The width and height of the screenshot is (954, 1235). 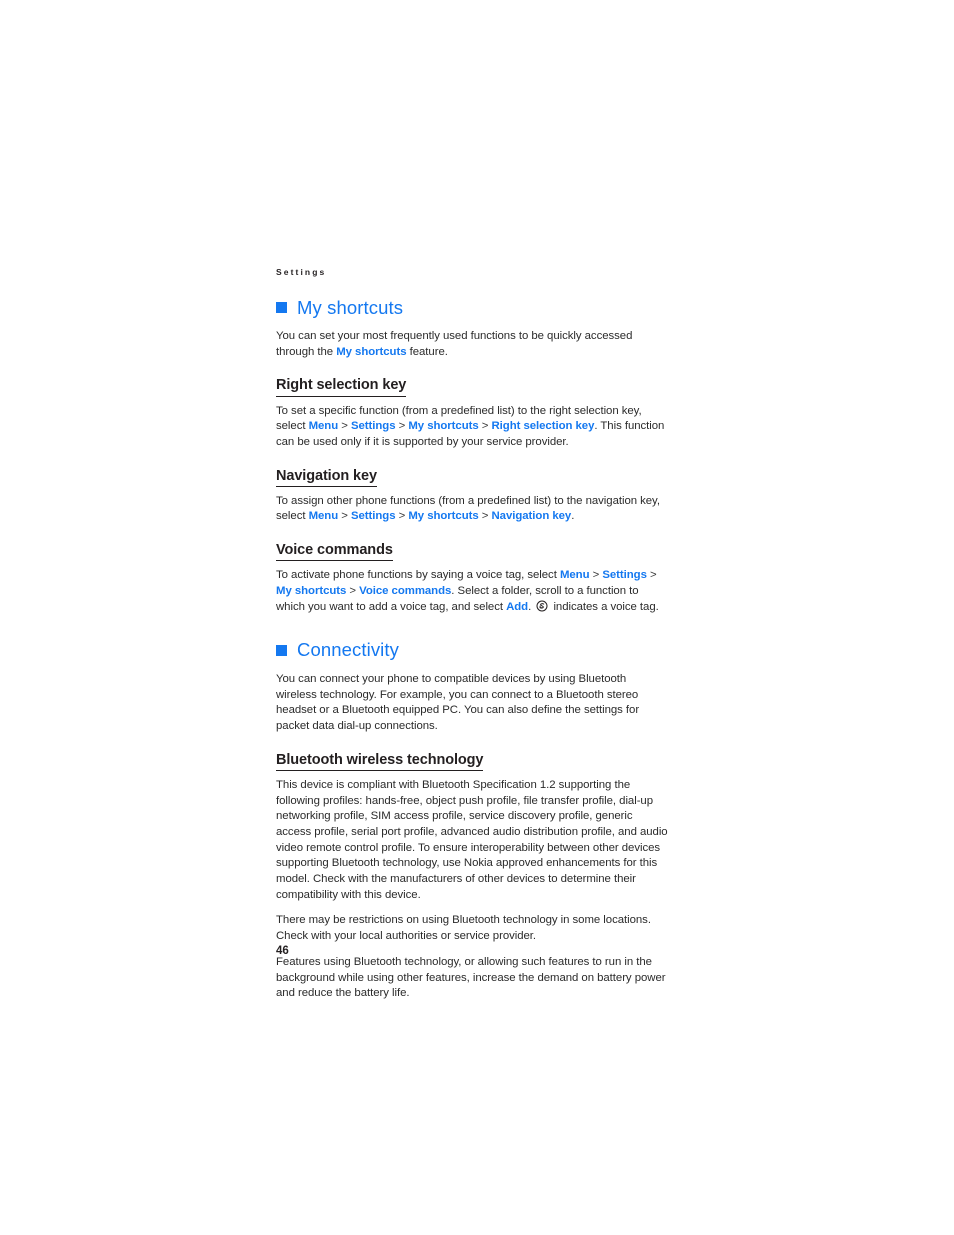 What do you see at coordinates (334, 551) in the screenshot?
I see `sub-heading-voice-commands: Voice commands` at bounding box center [334, 551].